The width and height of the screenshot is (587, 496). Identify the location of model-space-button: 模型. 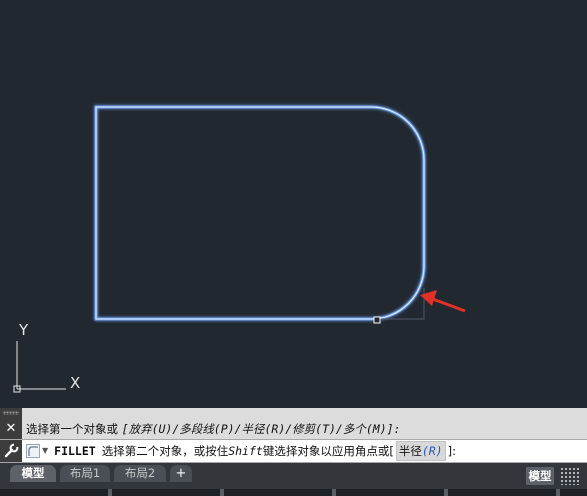
(540, 476).